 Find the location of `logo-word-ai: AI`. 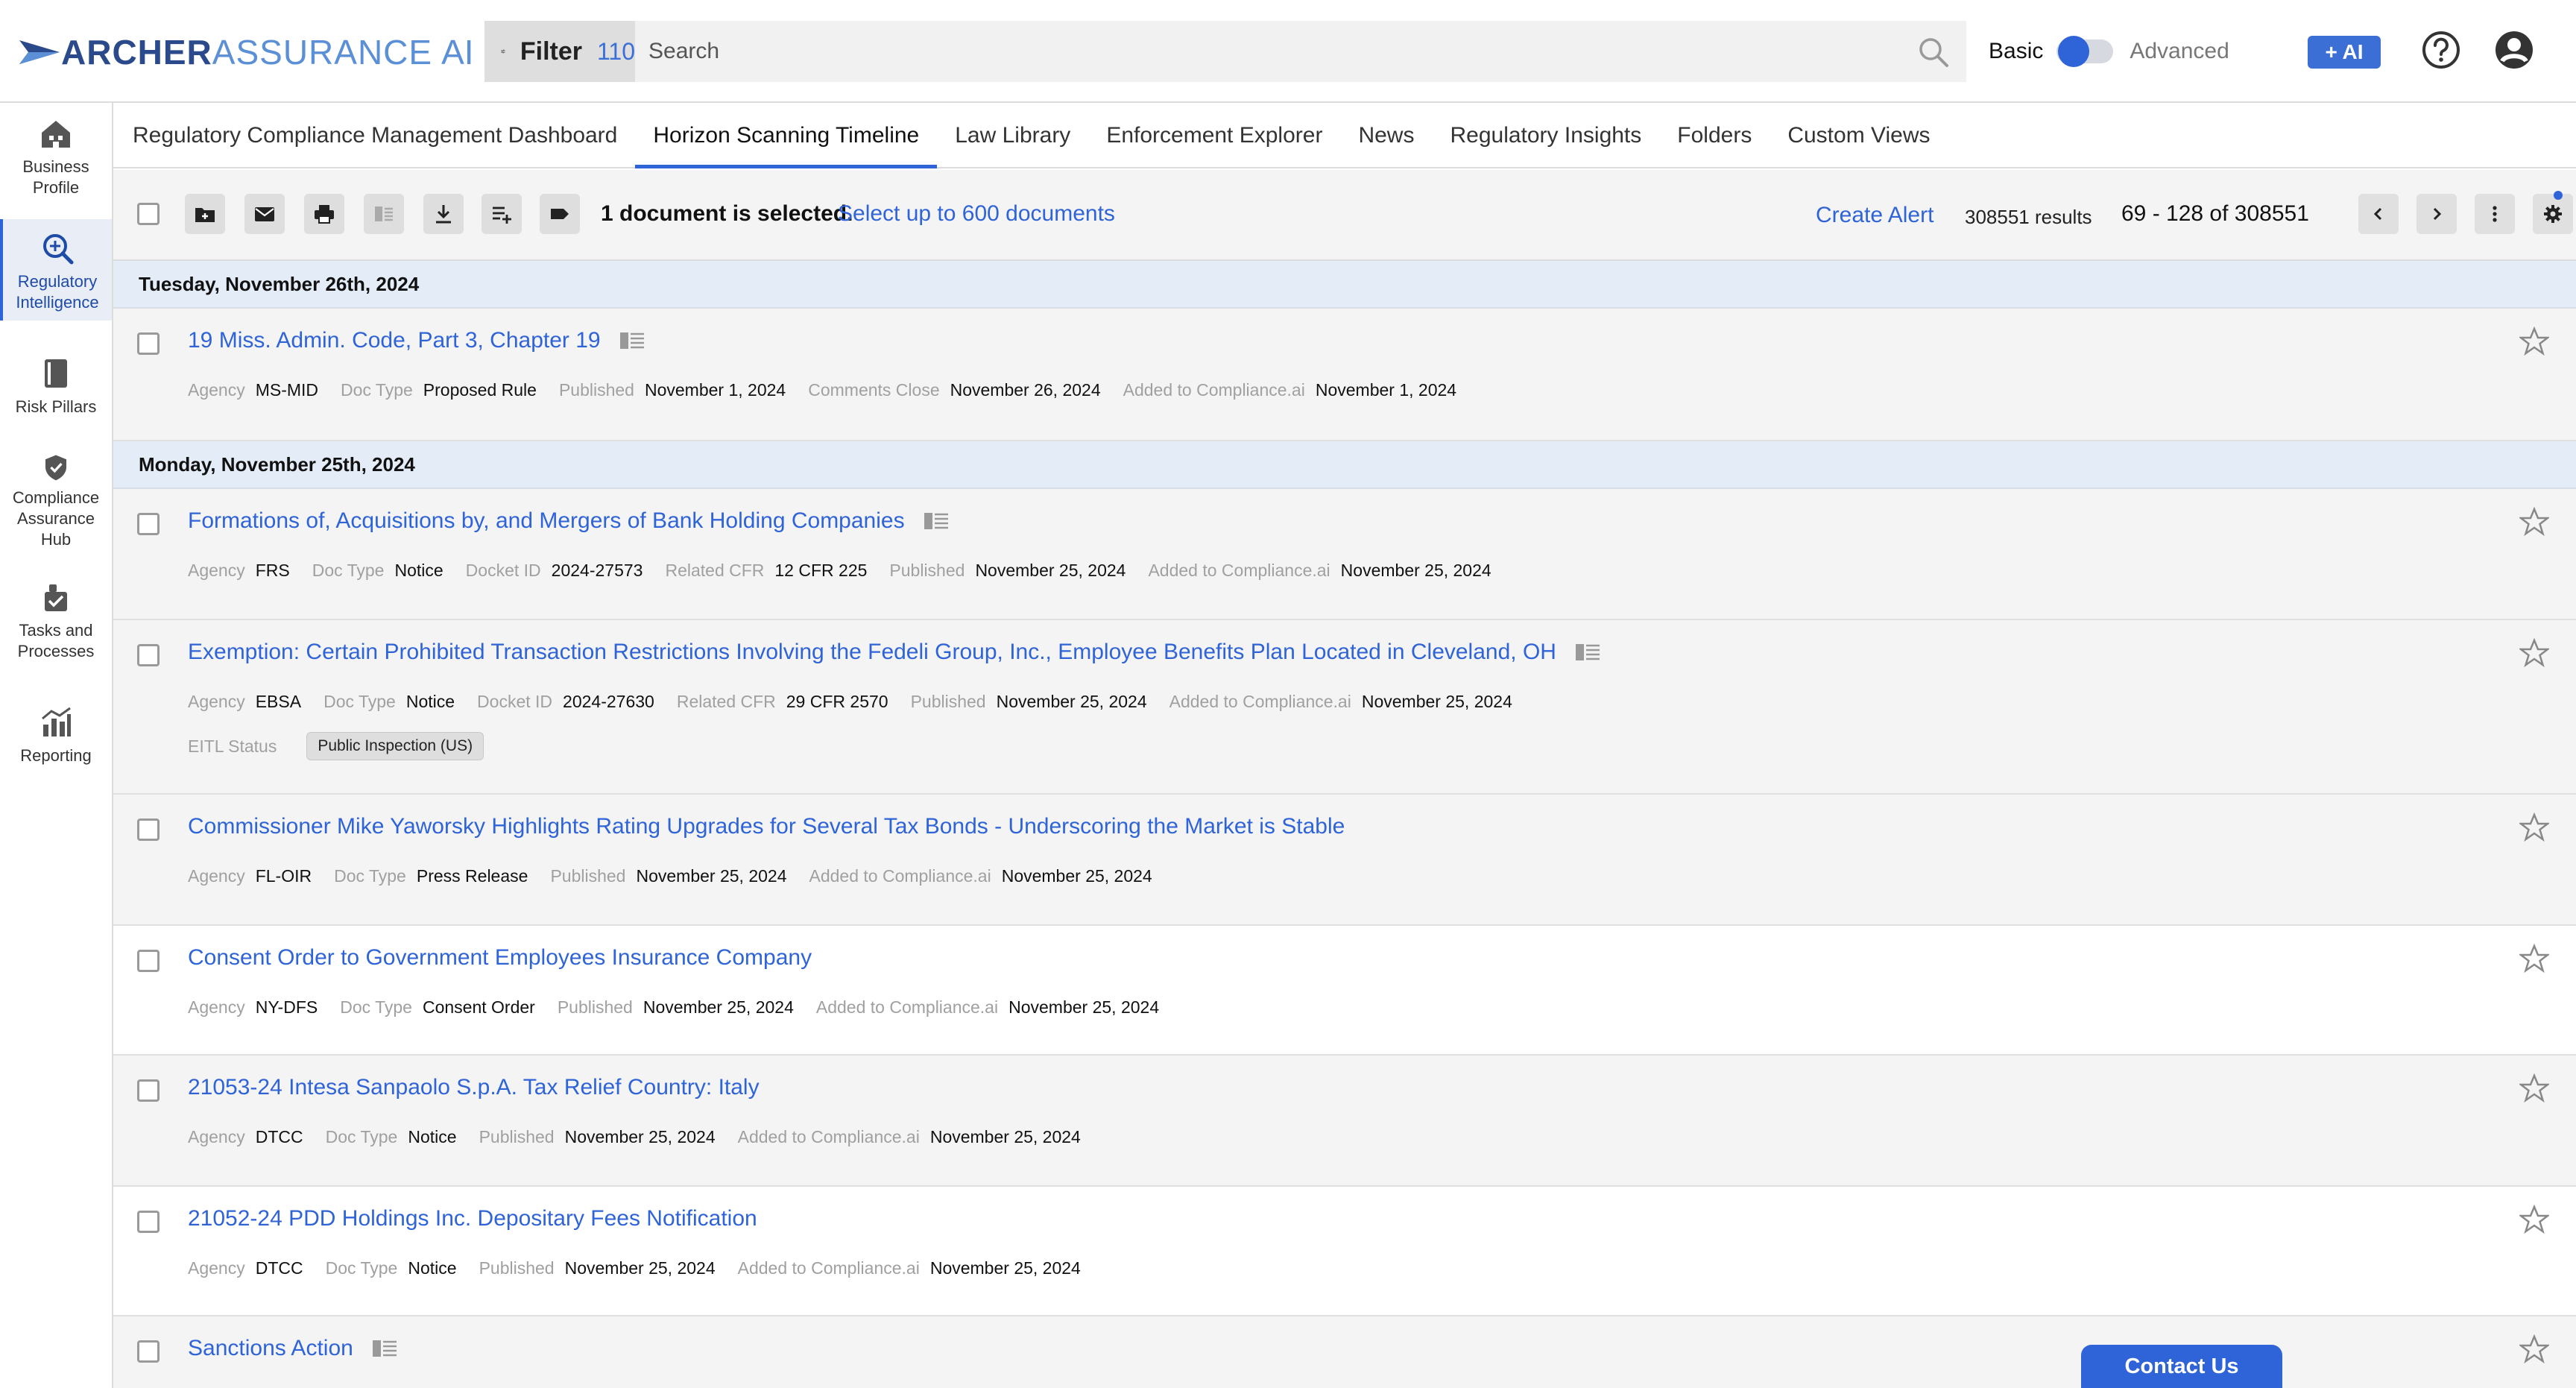

logo-word-ai: AI is located at coordinates (457, 52).